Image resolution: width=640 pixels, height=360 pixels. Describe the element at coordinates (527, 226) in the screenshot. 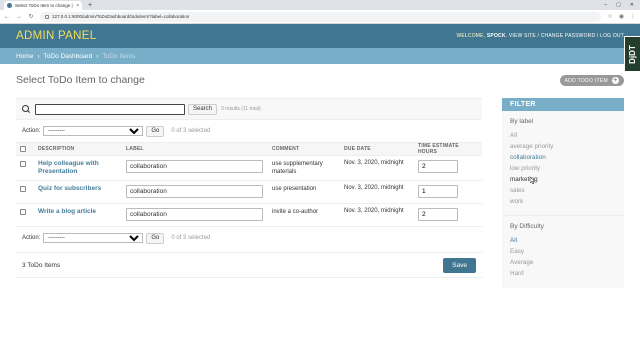

I see `filter-by-difficulty-heading: By Difficulty` at that location.